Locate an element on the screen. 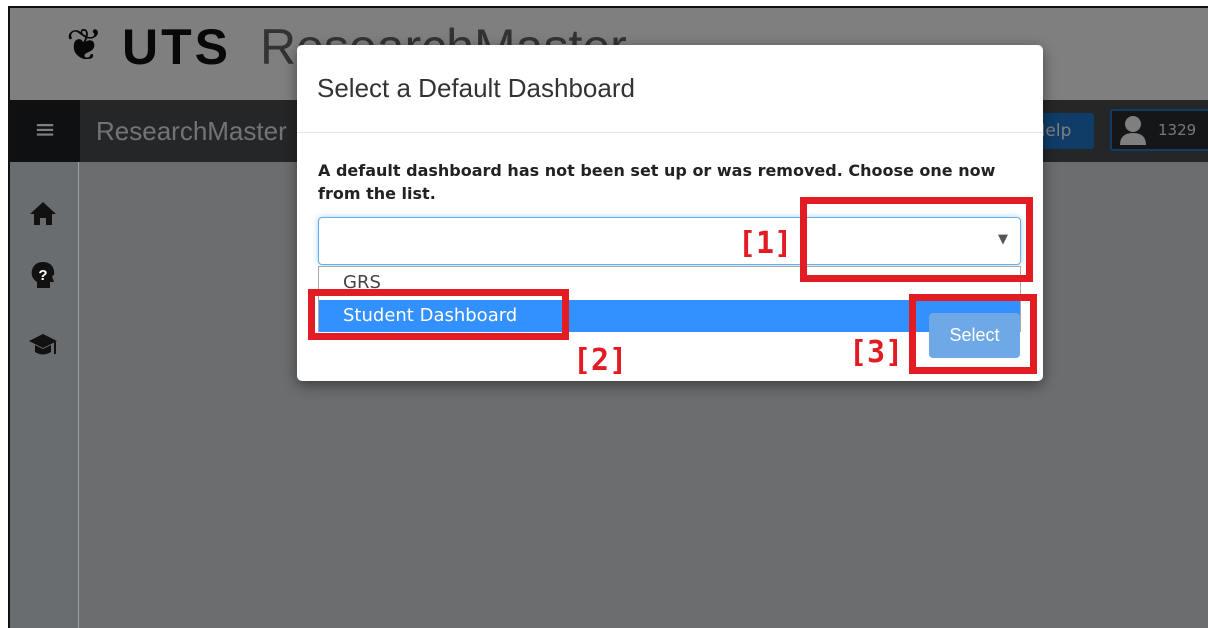  home-icon is located at coordinates (43, 213).